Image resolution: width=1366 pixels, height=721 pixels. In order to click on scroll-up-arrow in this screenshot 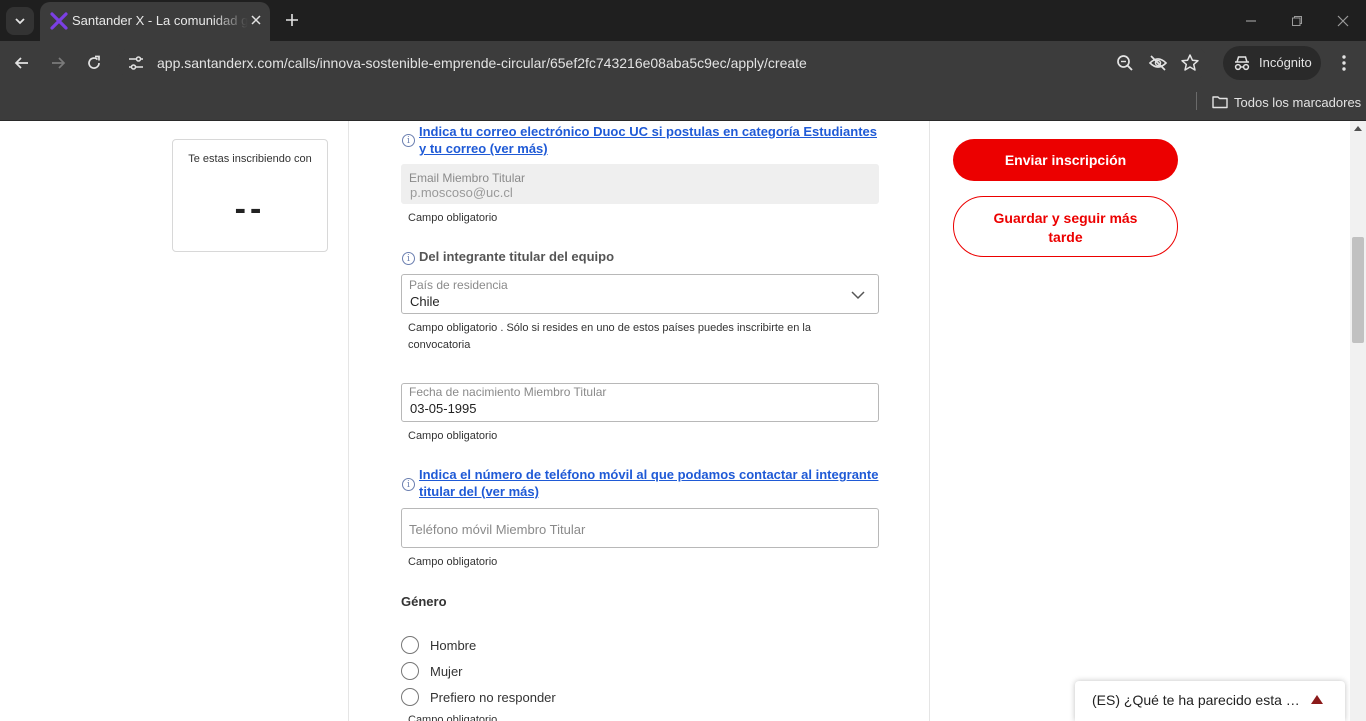, I will do `click(1358, 128)`.